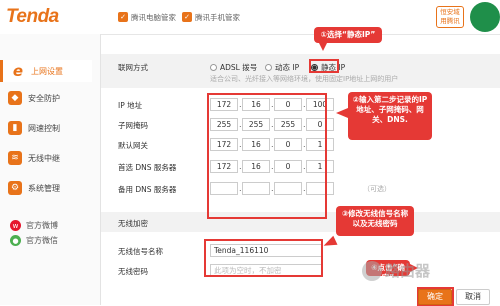 This screenshot has height=306, width=500. I want to click on wechat-label: 官方微信, so click(42, 240).